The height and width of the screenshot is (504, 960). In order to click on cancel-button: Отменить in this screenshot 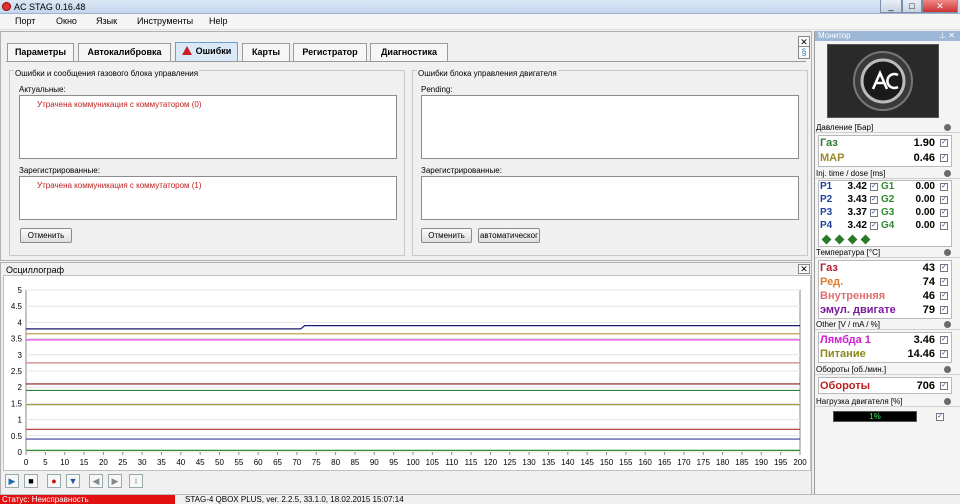, I will do `click(46, 235)`.